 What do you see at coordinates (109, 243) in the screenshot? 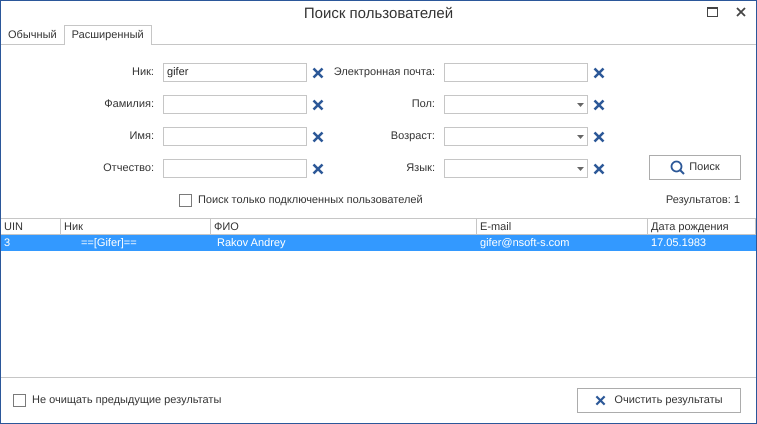
I see `table-cell-text: ==[Gifer]==` at bounding box center [109, 243].